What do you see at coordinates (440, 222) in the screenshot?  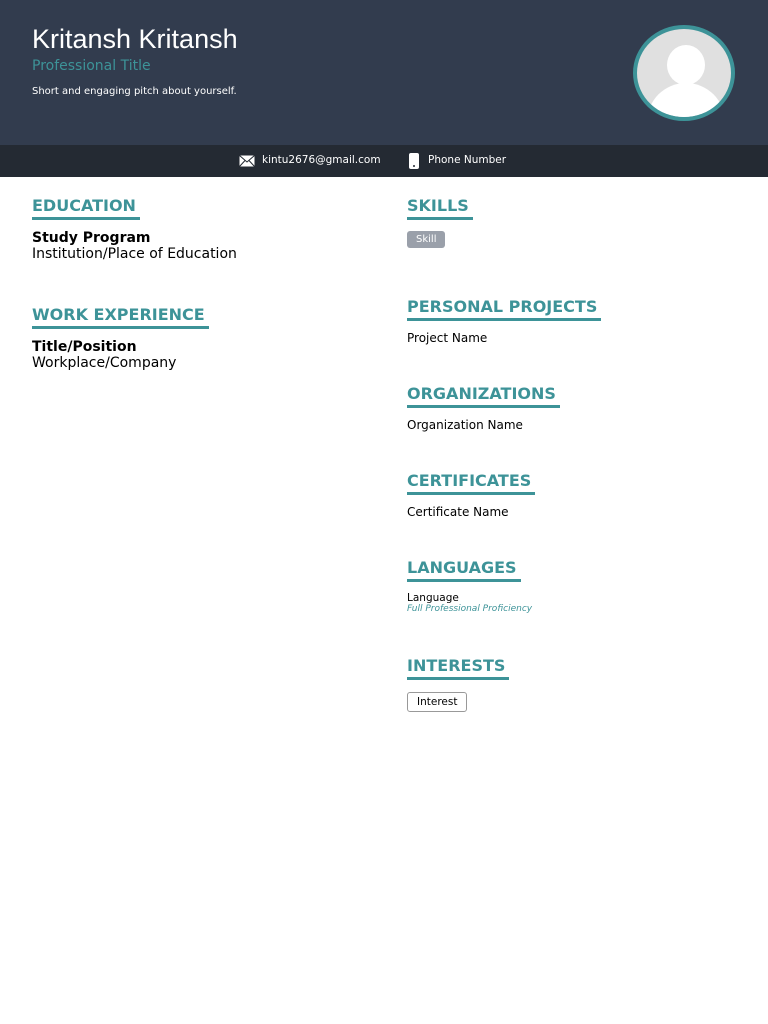 I see `skills-section: SKILLS Skill` at bounding box center [440, 222].